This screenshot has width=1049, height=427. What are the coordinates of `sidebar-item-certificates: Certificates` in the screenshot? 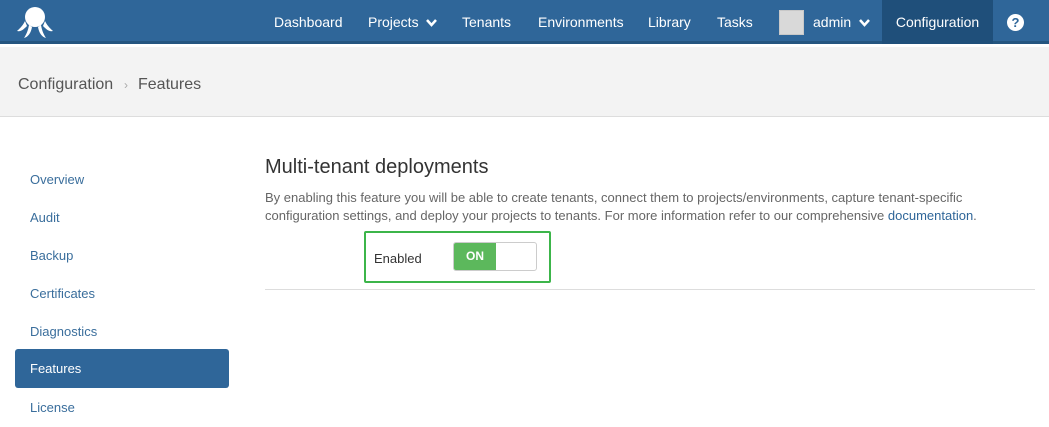 It's located at (122, 293).